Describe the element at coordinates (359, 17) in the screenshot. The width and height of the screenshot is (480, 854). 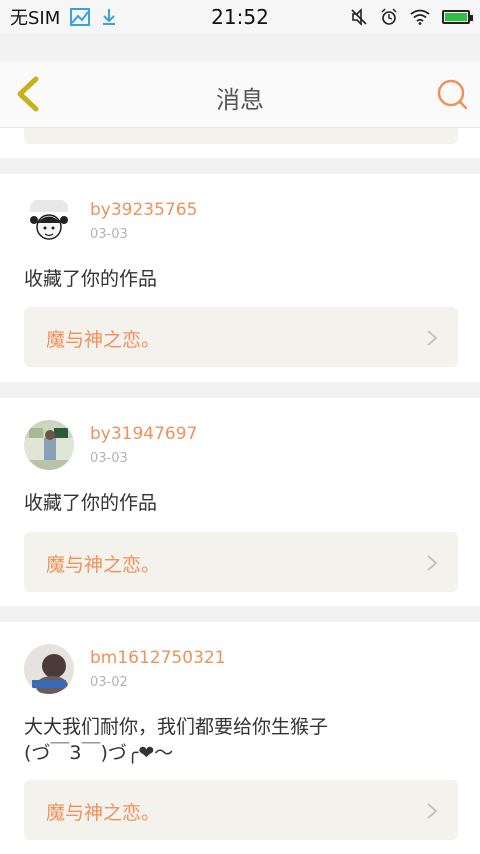
I see `mute-icon` at that location.